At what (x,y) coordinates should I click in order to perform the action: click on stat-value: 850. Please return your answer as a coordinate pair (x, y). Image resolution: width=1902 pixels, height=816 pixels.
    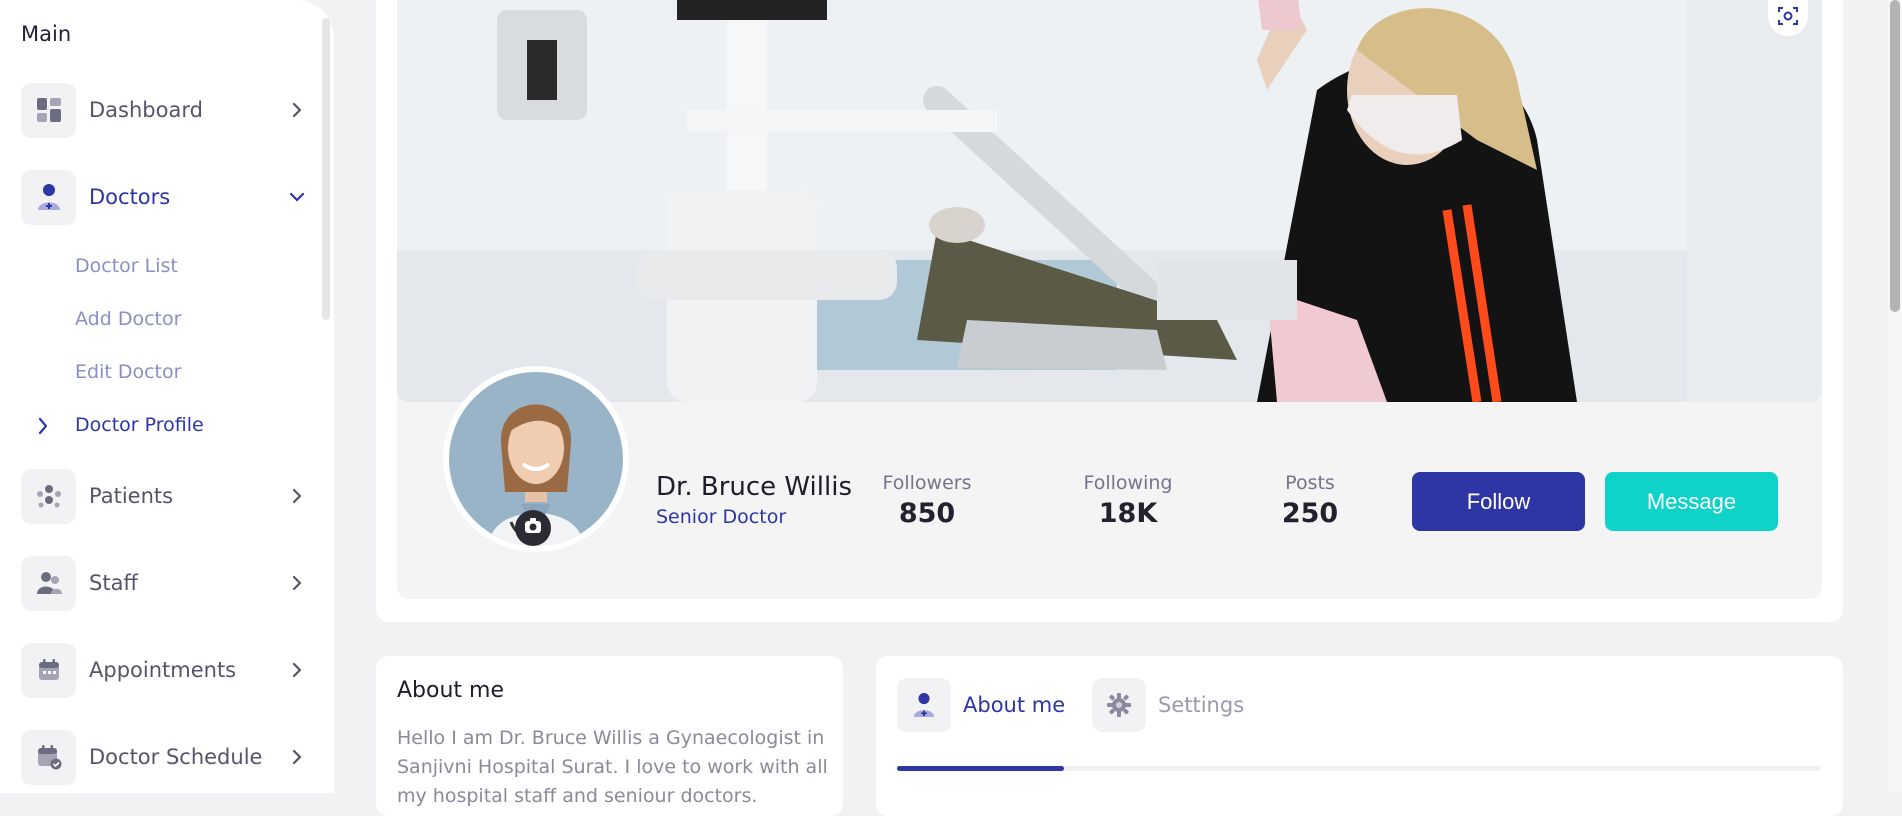
    Looking at the image, I should click on (927, 513).